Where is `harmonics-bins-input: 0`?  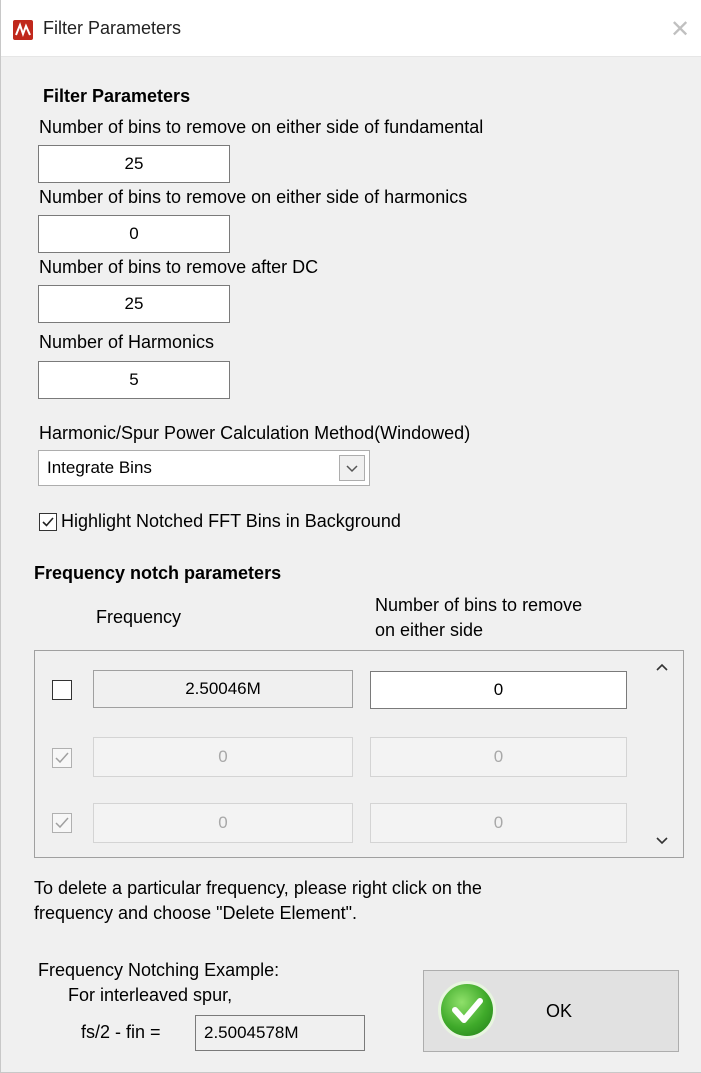
harmonics-bins-input: 0 is located at coordinates (134, 234).